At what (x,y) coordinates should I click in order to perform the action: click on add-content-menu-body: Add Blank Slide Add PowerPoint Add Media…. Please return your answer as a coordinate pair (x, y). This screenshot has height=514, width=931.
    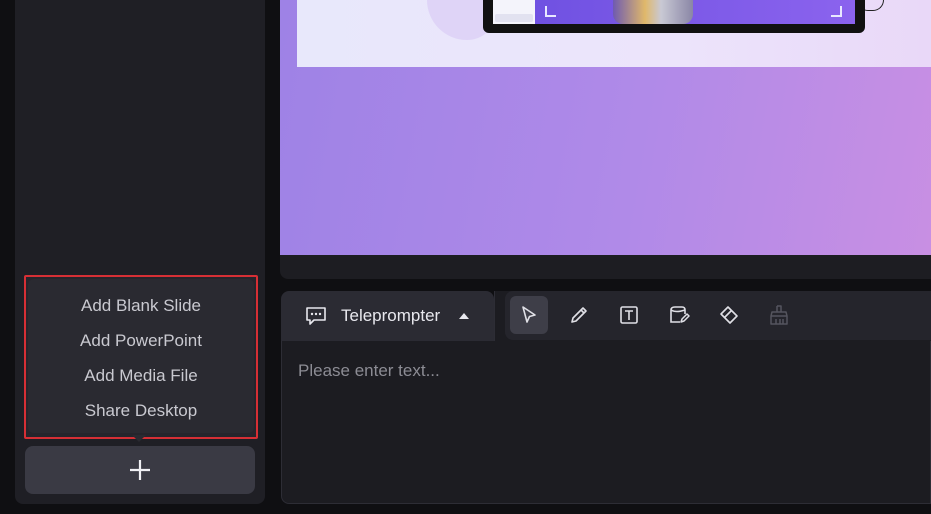
    Looking at the image, I should click on (141, 356).